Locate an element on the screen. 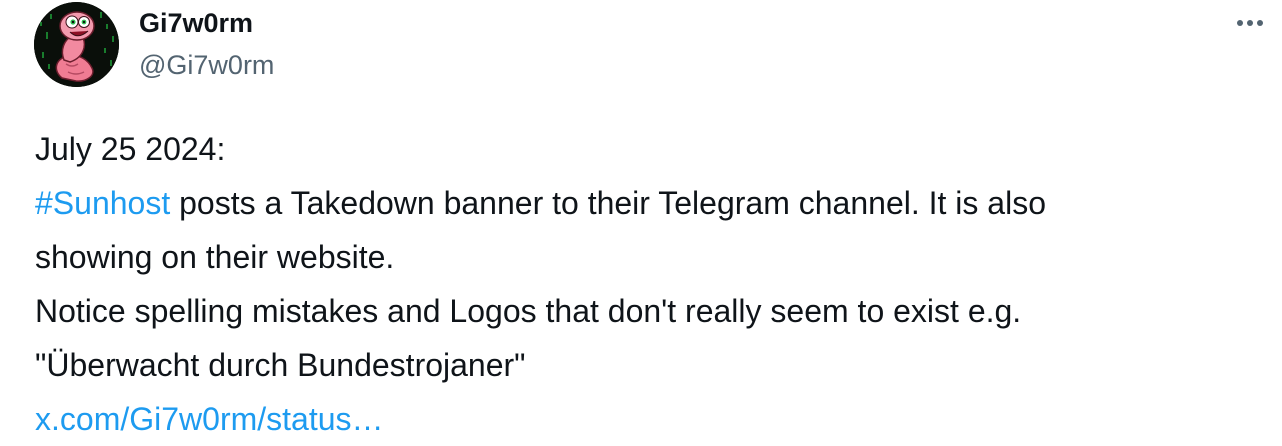 The width and height of the screenshot is (1282, 446). tweet-line-website: showing on their website. is located at coordinates (215, 257).